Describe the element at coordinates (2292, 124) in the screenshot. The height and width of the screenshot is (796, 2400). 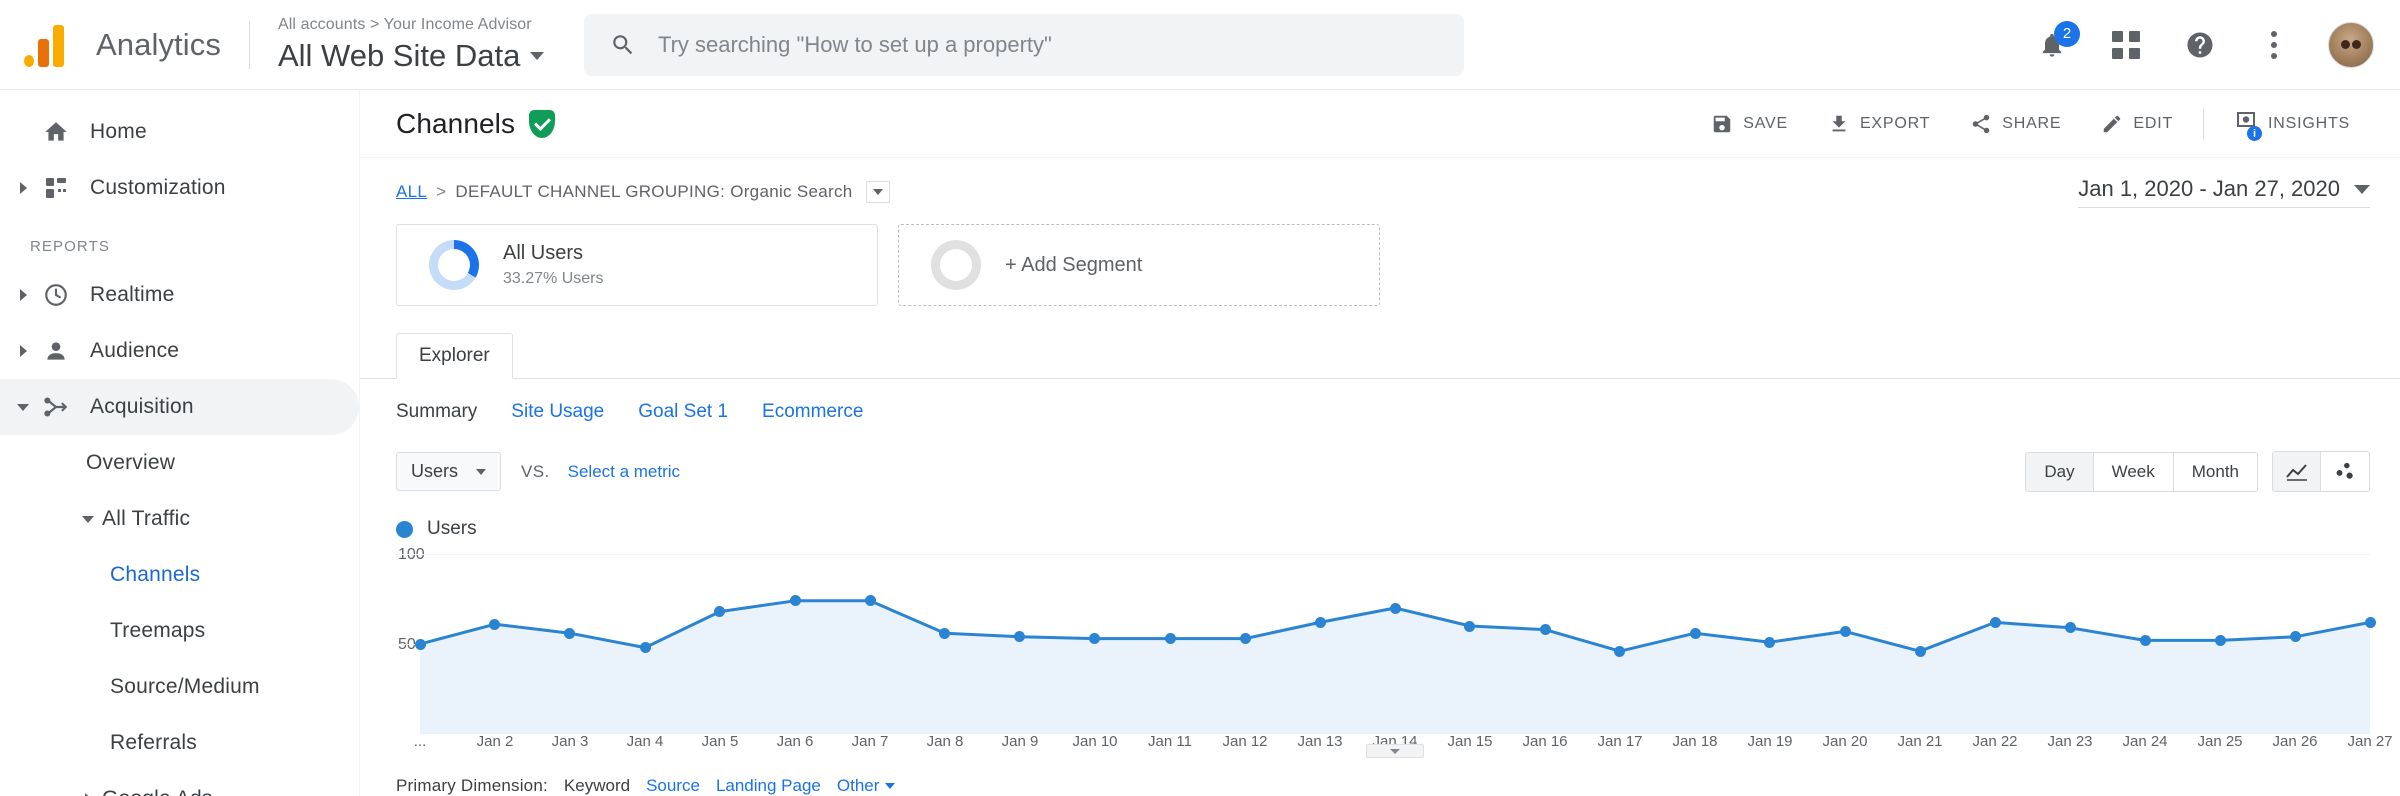
I see `insights-button: i INSIGHTS` at that location.